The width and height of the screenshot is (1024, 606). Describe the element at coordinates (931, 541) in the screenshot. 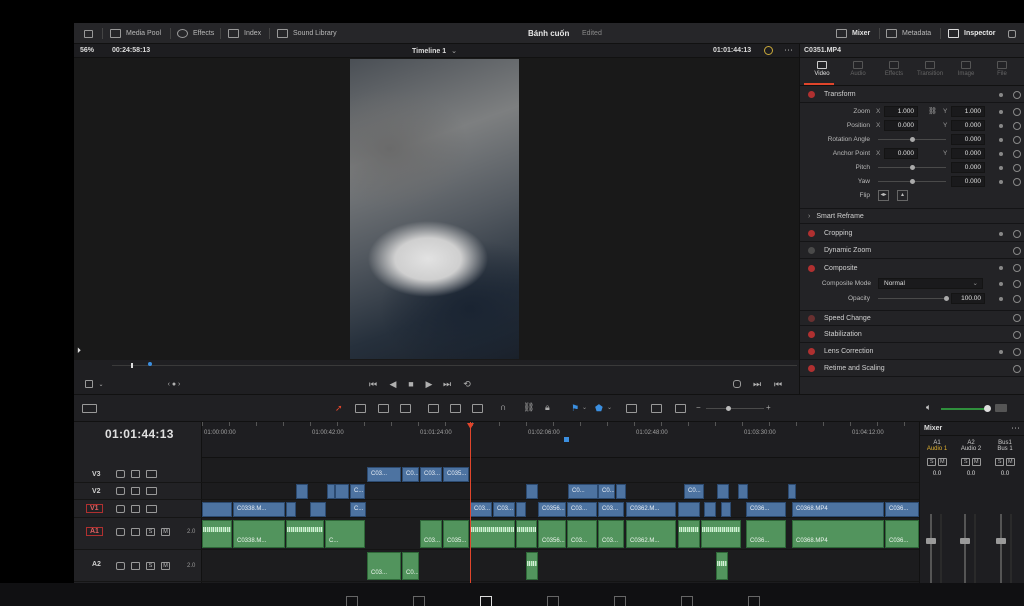

I see `fader-knob-a1` at that location.